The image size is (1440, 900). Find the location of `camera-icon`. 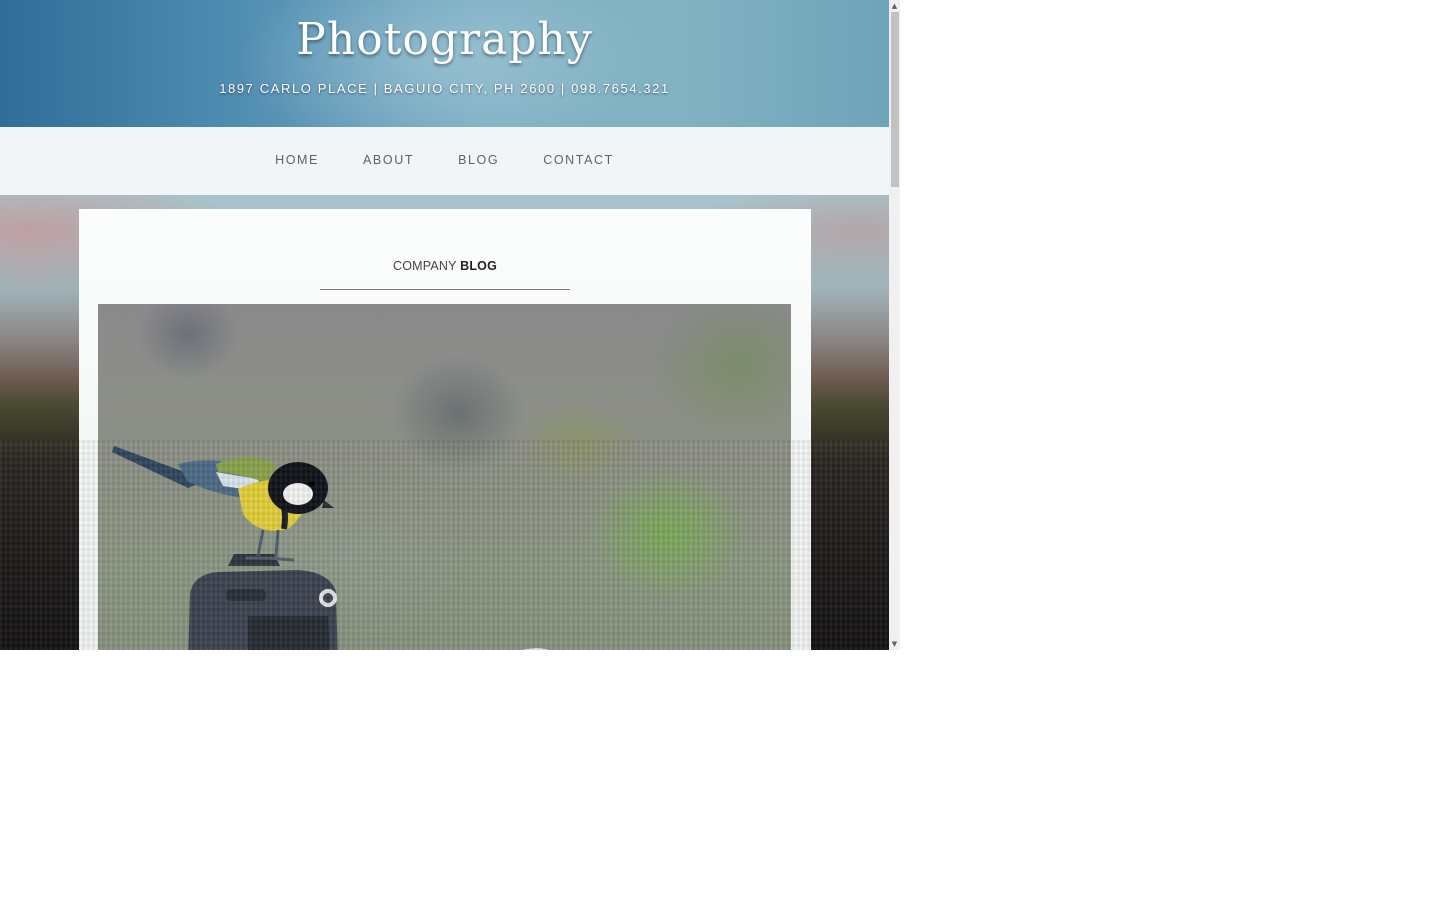

camera-icon is located at coordinates (368, 602).